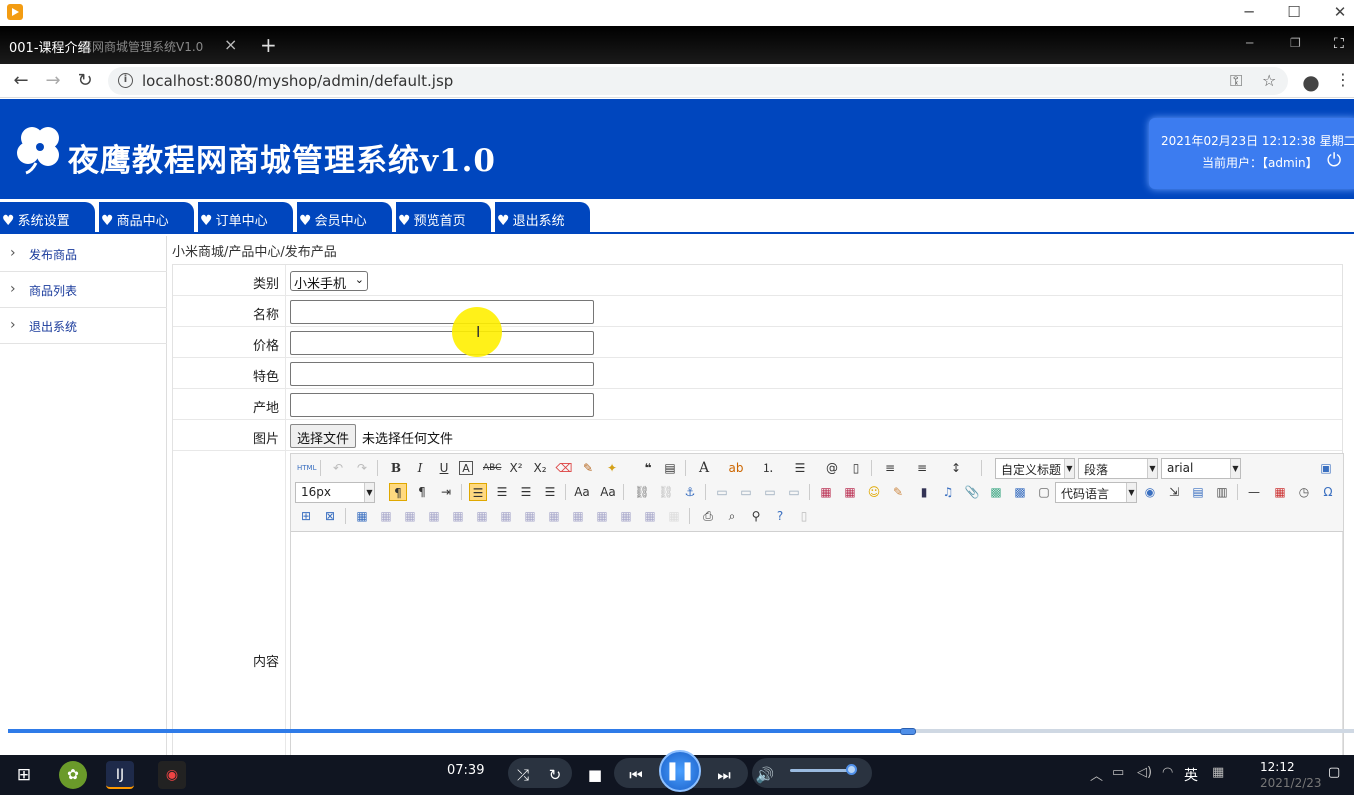 Image resolution: width=1354 pixels, height=795 pixels. Describe the element at coordinates (636, 775) in the screenshot. I see `previous-icon: ⏮` at that location.